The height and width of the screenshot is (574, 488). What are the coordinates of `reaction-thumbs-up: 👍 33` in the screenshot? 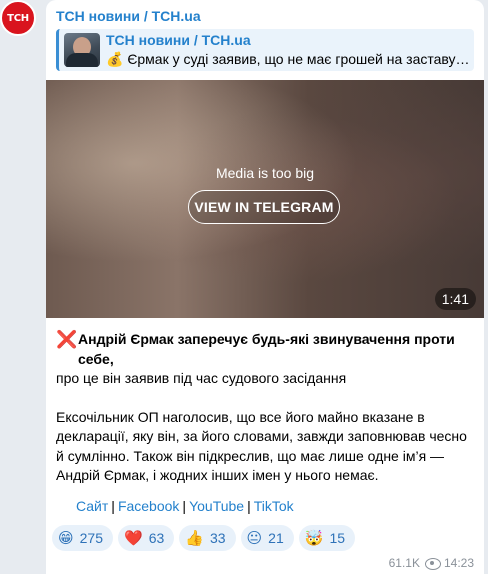 It's located at (207, 538).